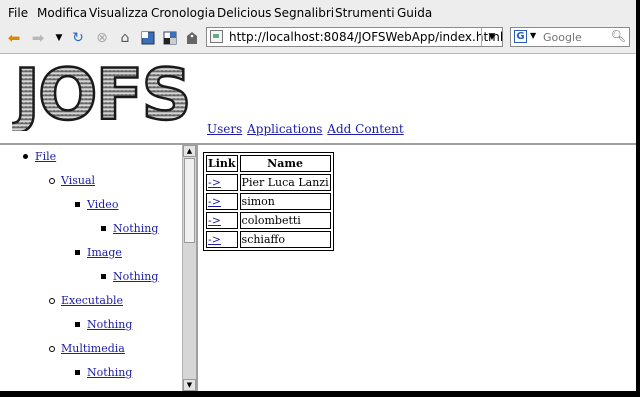 This screenshot has width=640, height=397. What do you see at coordinates (102, 38) in the screenshot?
I see `stop-icon: ⊗` at bounding box center [102, 38].